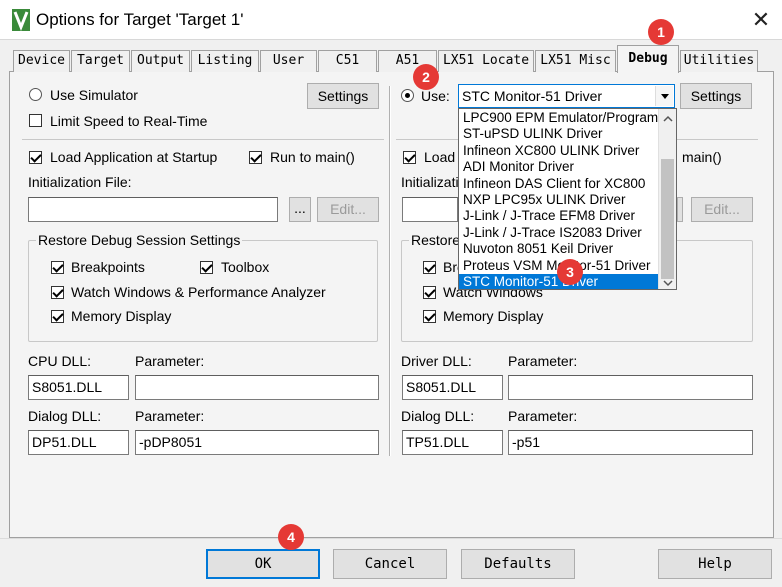  Describe the element at coordinates (407, 95) in the screenshot. I see `use-driver-radio` at that location.